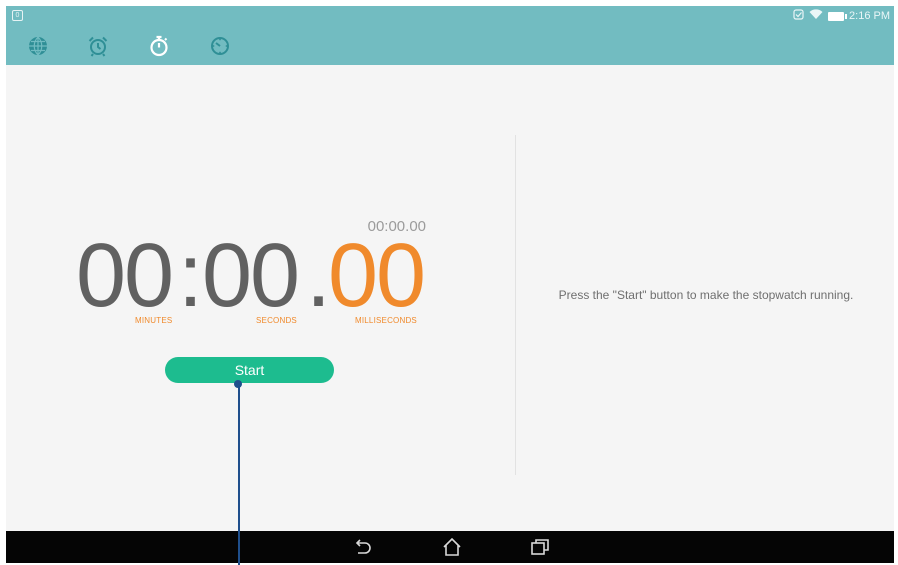 This screenshot has width=898, height=565. What do you see at coordinates (154, 320) in the screenshot?
I see `minutes-label: MINUTES` at bounding box center [154, 320].